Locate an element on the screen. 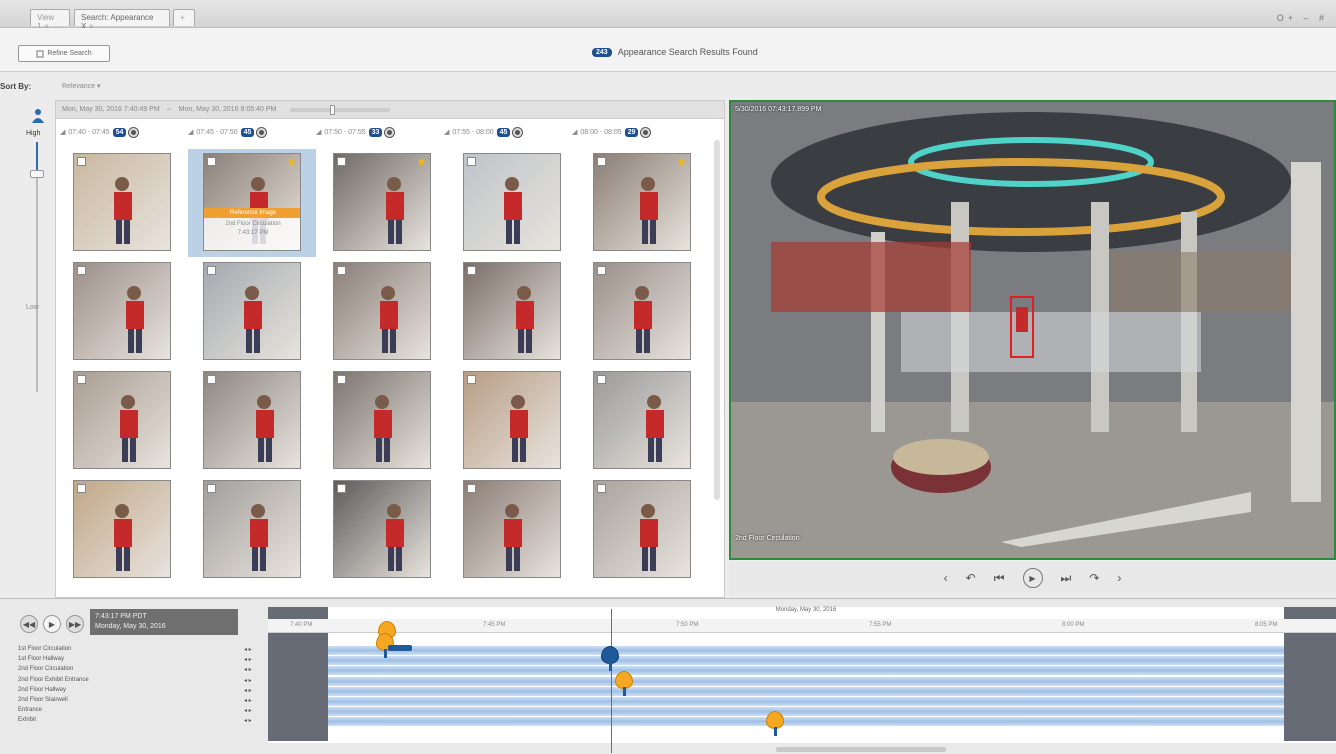  camera-row-label: 2nd Floor Circulation is located at coordinates (45, 669).